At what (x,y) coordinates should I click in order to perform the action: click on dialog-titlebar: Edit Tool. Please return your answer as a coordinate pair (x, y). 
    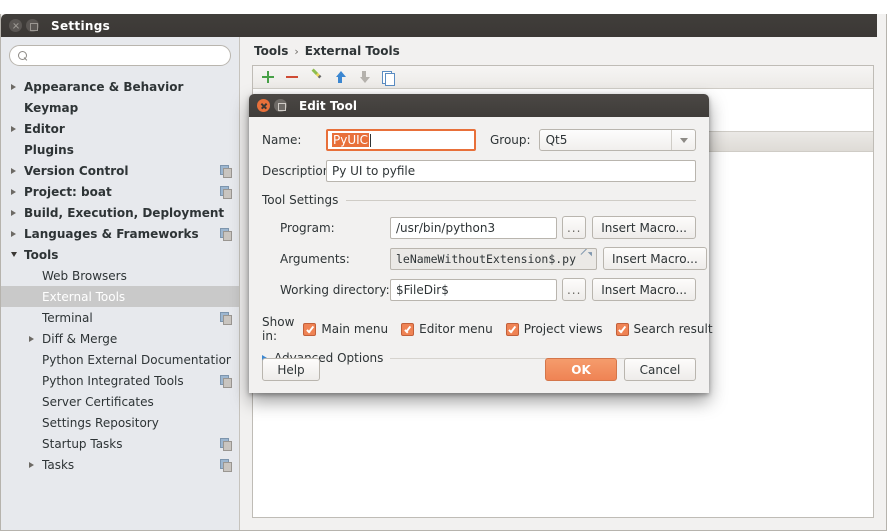
    Looking at the image, I should click on (479, 105).